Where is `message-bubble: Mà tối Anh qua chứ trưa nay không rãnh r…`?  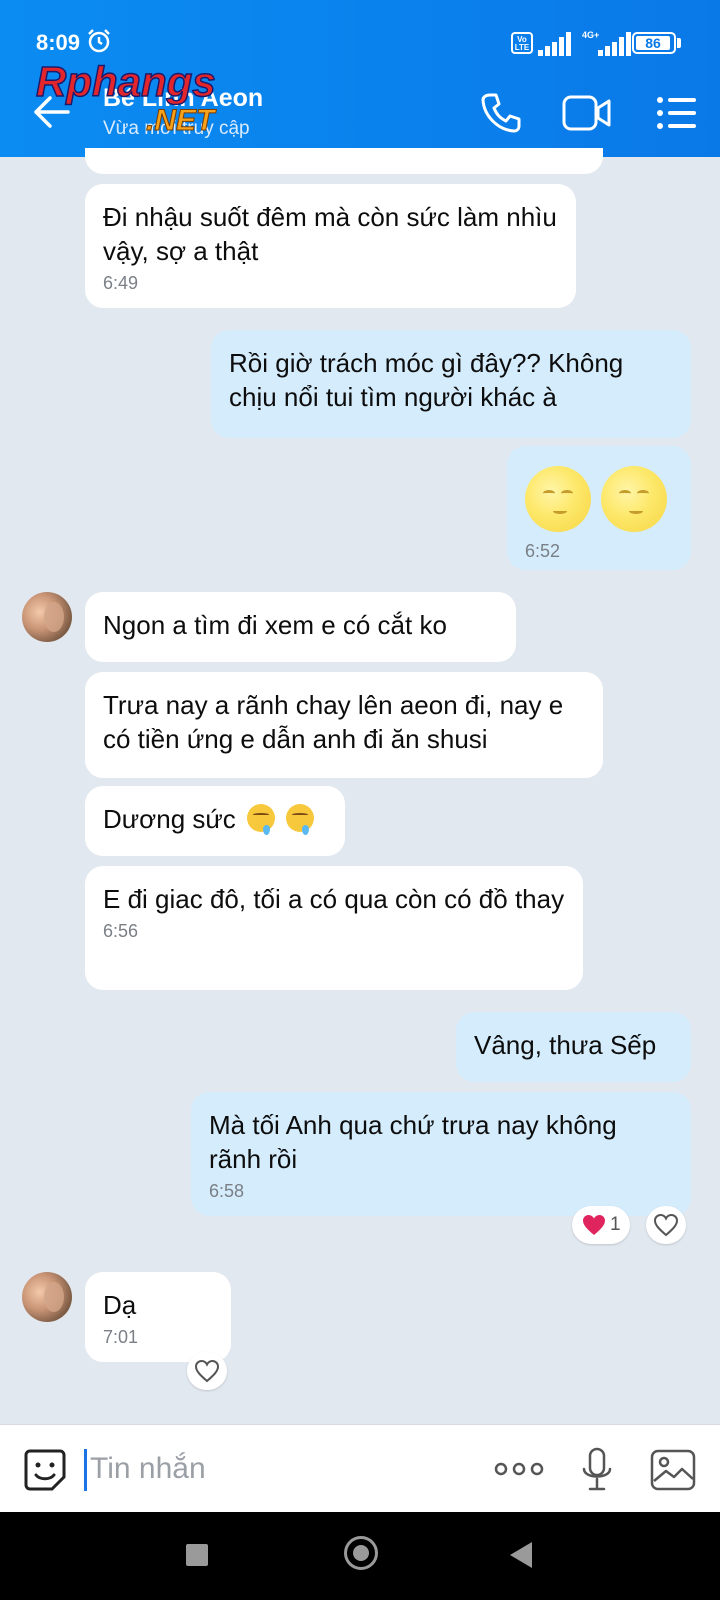
message-bubble: Mà tối Anh qua chứ trưa nay không rãnh r… is located at coordinates (441, 1154).